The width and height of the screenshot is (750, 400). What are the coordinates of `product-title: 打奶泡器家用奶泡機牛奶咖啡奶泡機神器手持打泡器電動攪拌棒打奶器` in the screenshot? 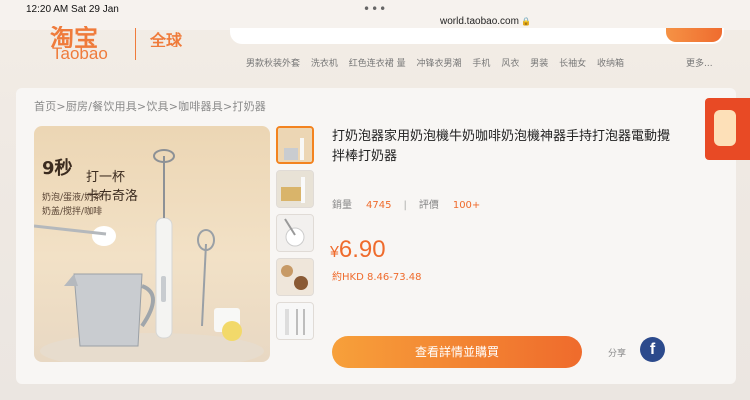 It's located at (502, 147).